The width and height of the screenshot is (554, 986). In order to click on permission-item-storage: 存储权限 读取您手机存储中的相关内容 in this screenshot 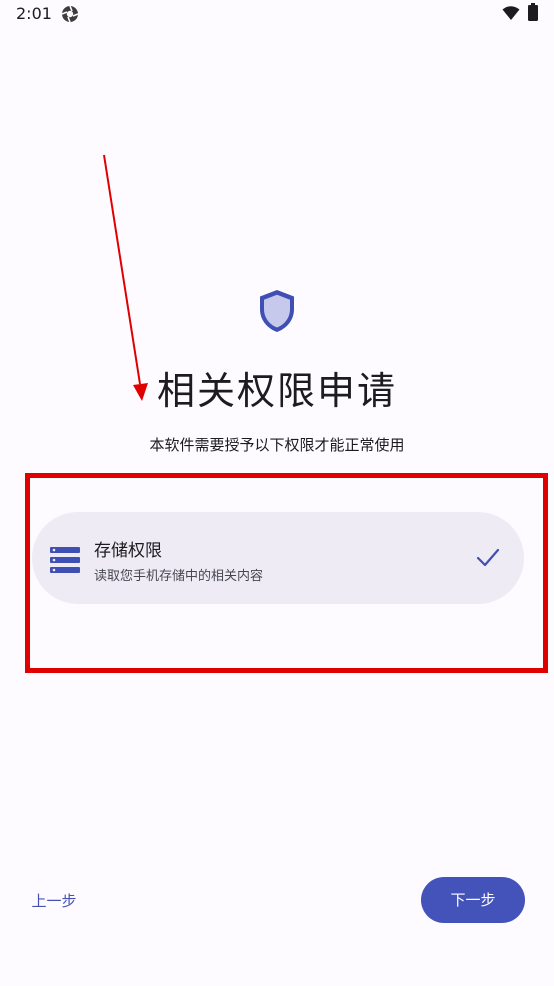, I will do `click(278, 558)`.